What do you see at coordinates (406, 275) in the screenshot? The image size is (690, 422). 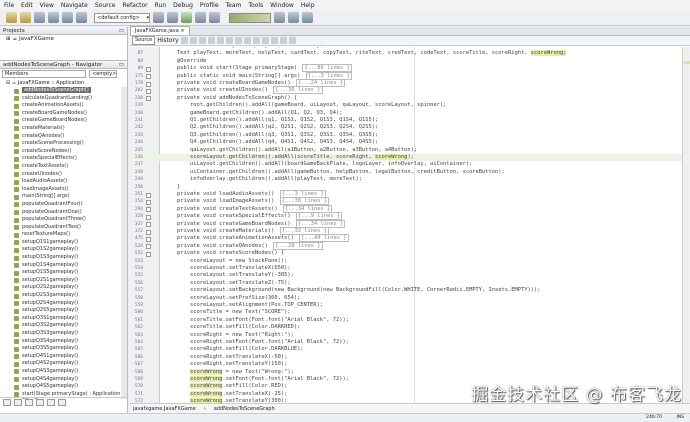 I see `code-line: 555 scoreLayout.setTranslateY(-385);` at bounding box center [406, 275].